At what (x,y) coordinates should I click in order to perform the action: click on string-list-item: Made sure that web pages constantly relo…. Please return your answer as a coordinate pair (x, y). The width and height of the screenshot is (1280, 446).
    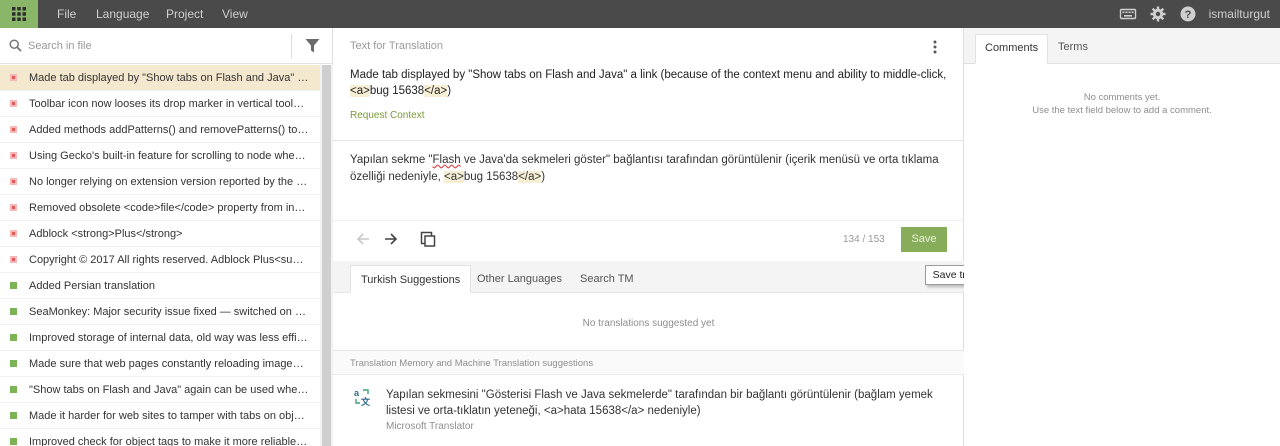
    Looking at the image, I should click on (160, 364).